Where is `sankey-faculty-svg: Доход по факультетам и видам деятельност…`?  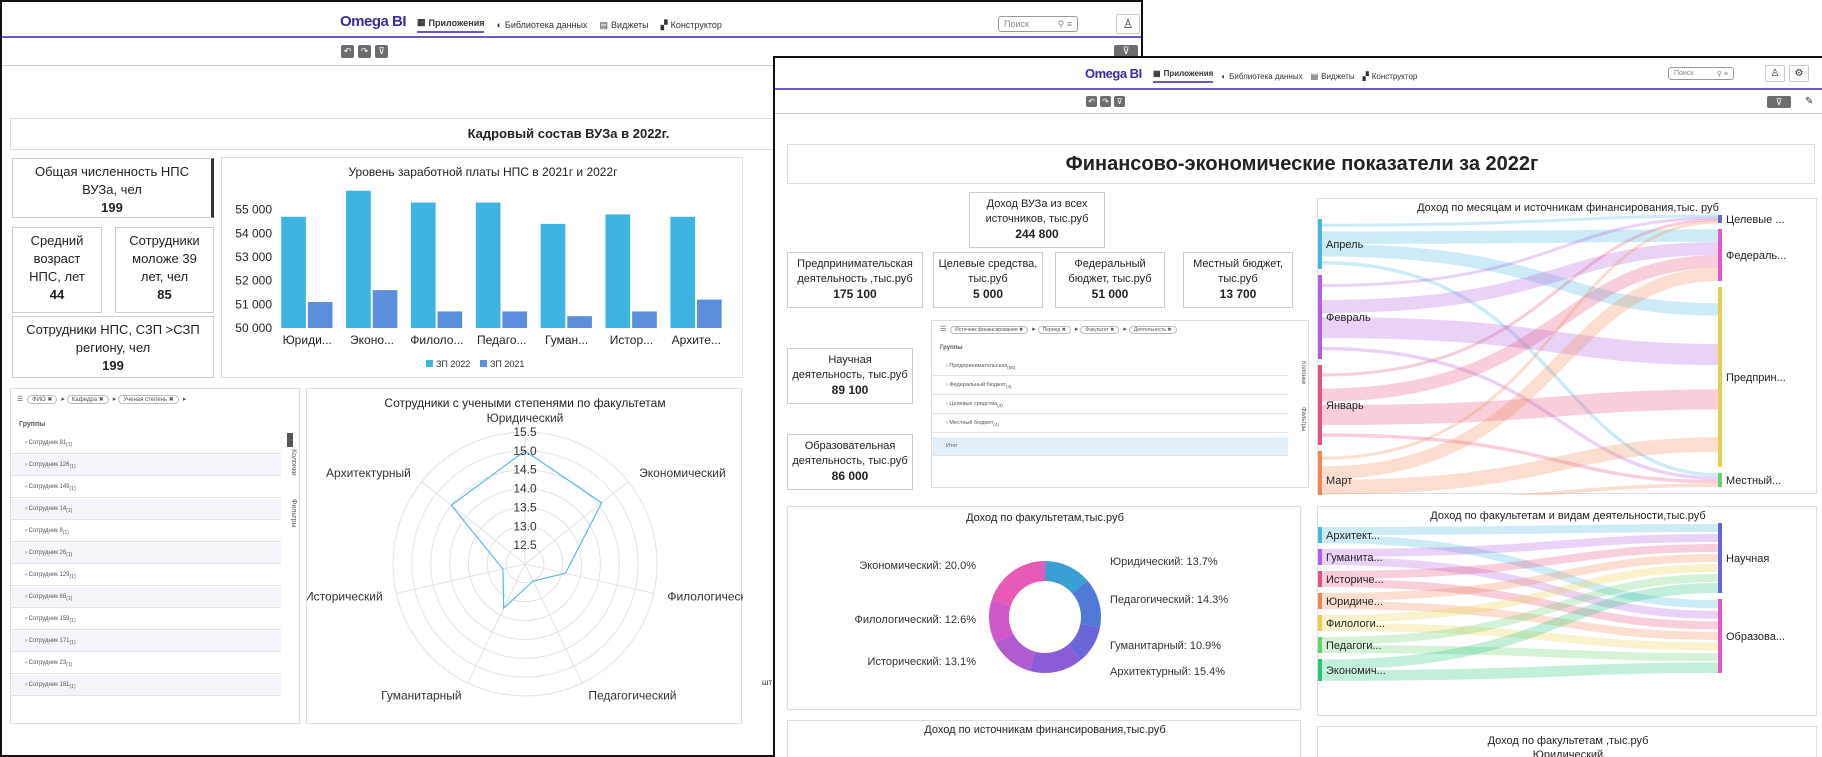
sankey-faculty-svg: Доход по факультетам и видам деятельност… is located at coordinates (1551, 595).